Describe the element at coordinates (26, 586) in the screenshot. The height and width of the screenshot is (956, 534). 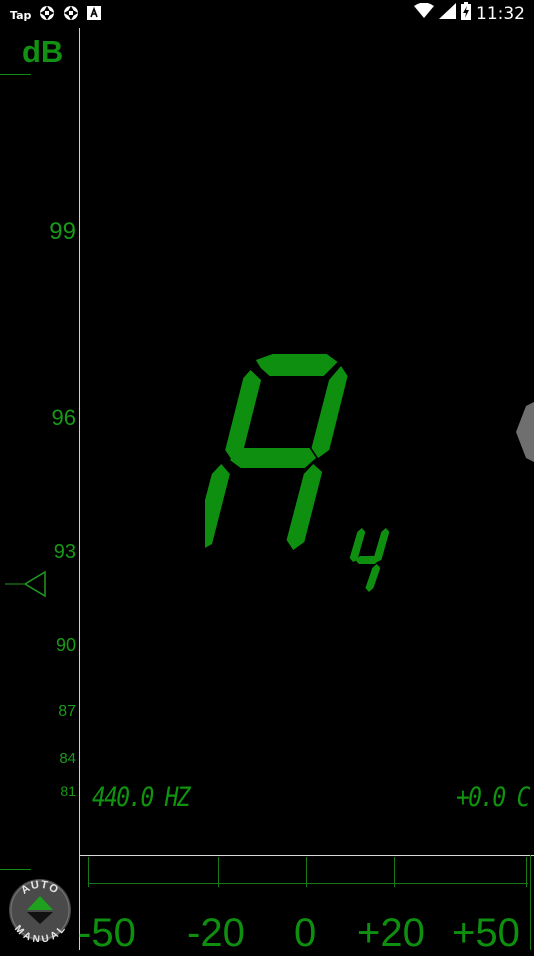
I see `level-pointer-icon` at that location.